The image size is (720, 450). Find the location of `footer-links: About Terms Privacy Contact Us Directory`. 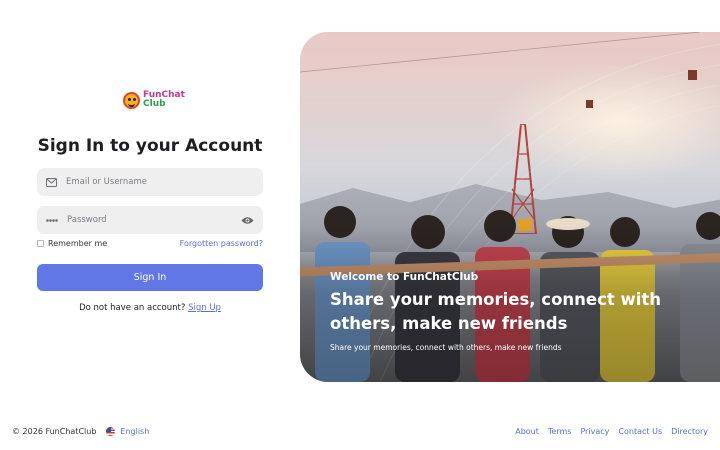

footer-links: About Terms Privacy Contact Us Directory is located at coordinates (611, 431).